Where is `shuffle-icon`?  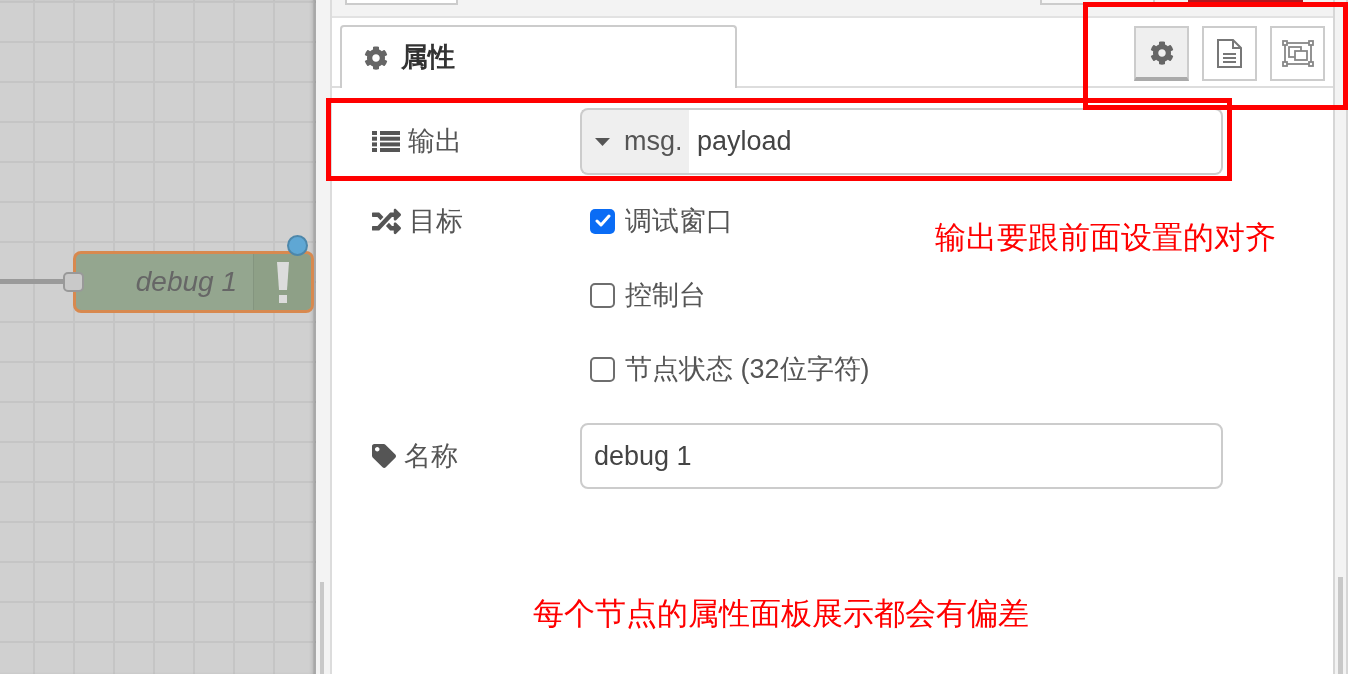 shuffle-icon is located at coordinates (386, 221).